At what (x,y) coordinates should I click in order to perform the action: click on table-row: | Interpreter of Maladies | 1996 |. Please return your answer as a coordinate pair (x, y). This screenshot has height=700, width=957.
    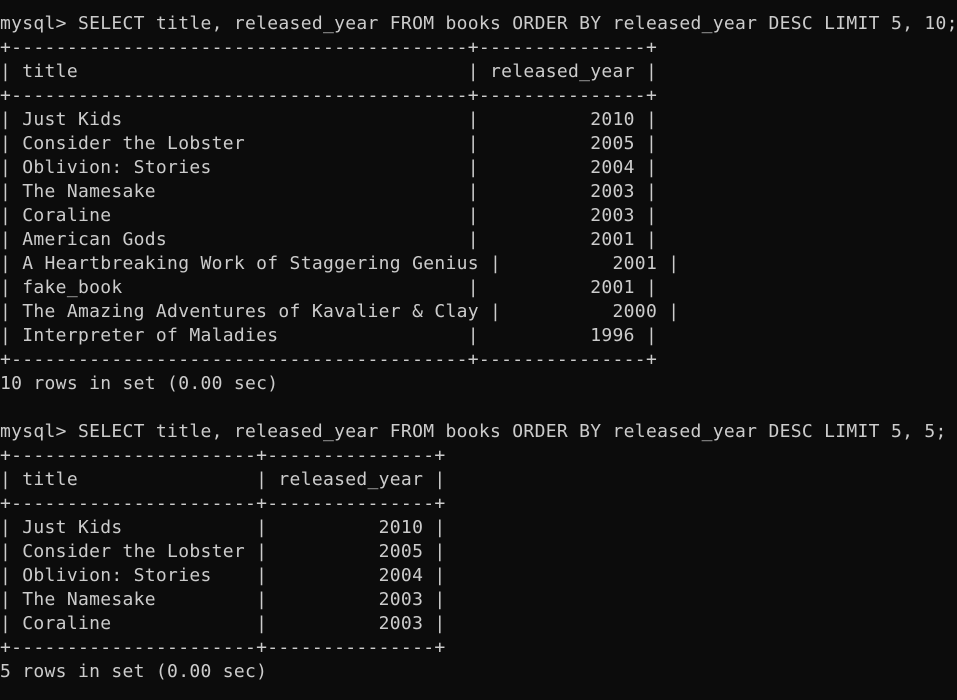
    Looking at the image, I should click on (329, 335).